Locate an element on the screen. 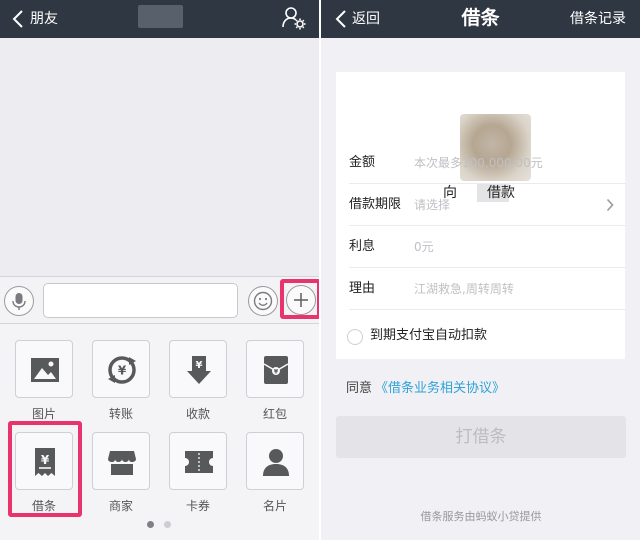  tool-contact-card: 名片 is located at coordinates (276, 472).